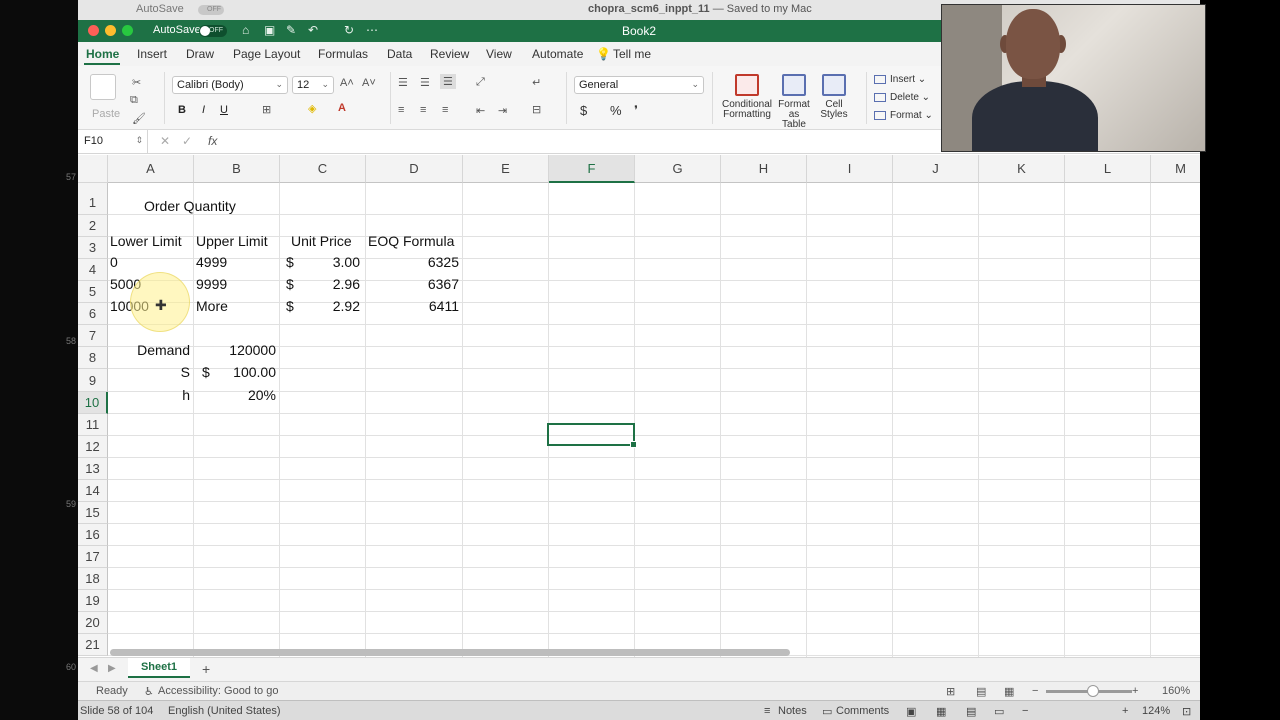 The height and width of the screenshot is (720, 1280). What do you see at coordinates (1135, 691) in the screenshot?
I see `zoom-in-icon: +` at bounding box center [1135, 691].